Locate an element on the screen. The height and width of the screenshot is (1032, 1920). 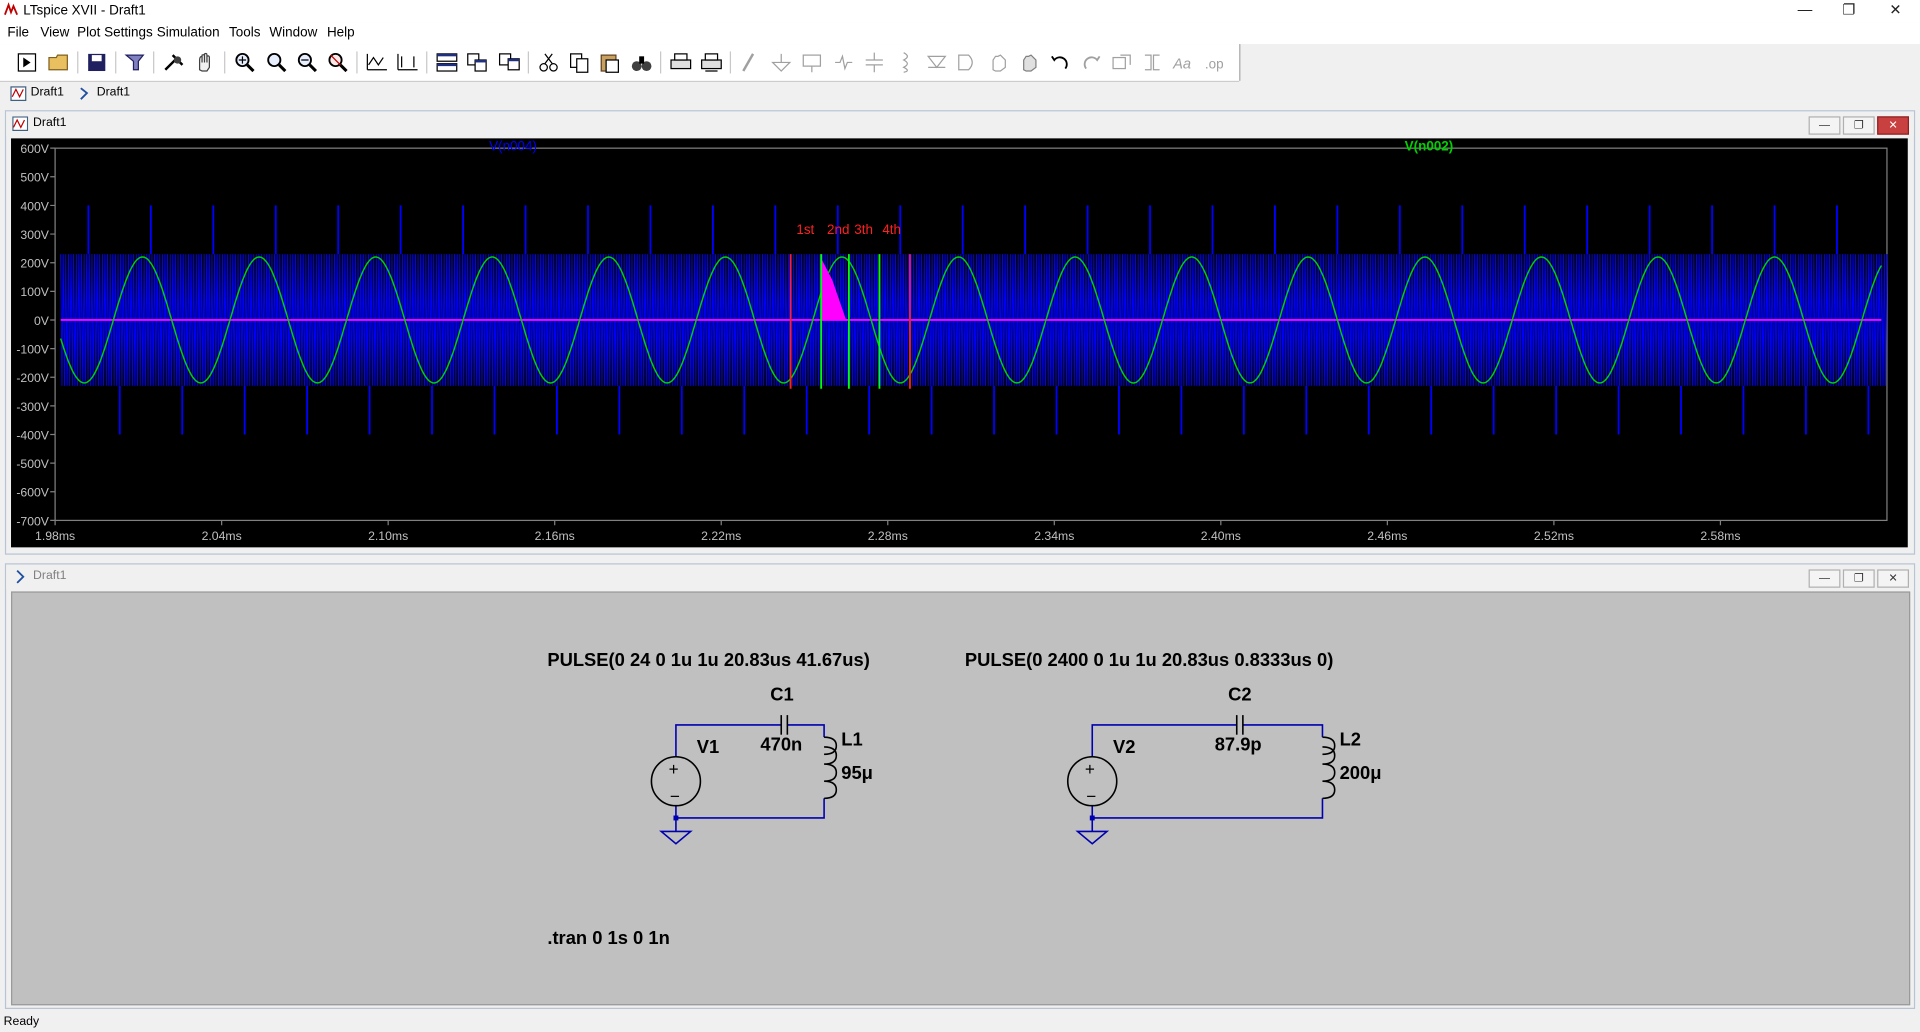
l2-value: 200μ is located at coordinates (1361, 772).